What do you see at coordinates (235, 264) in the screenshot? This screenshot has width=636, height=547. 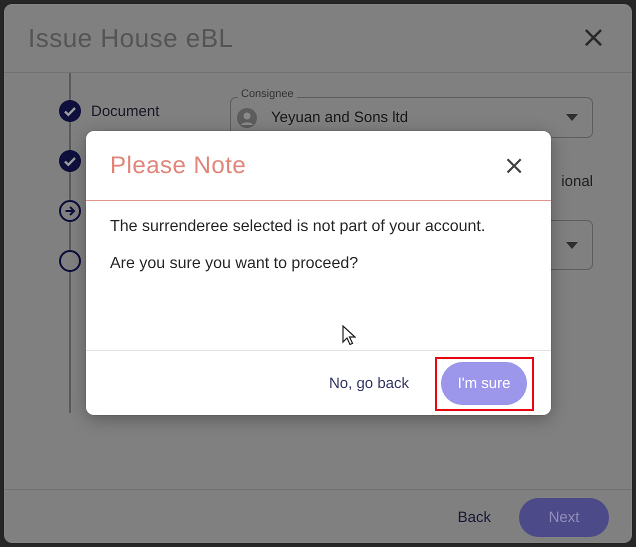 I see `message-text: Are you sure you want to proceed?` at bounding box center [235, 264].